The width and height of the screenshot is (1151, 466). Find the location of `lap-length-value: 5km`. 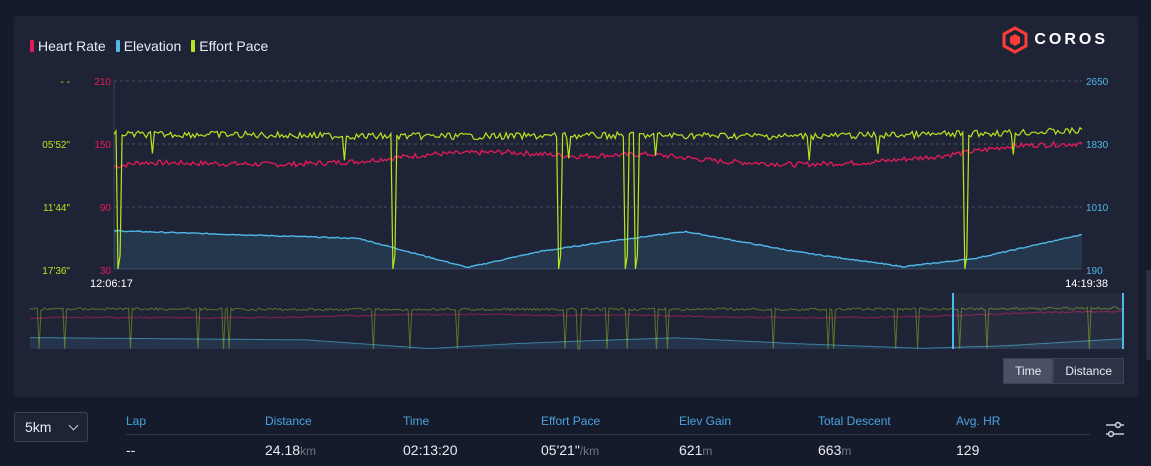

lap-length-value: 5km is located at coordinates (38, 427).